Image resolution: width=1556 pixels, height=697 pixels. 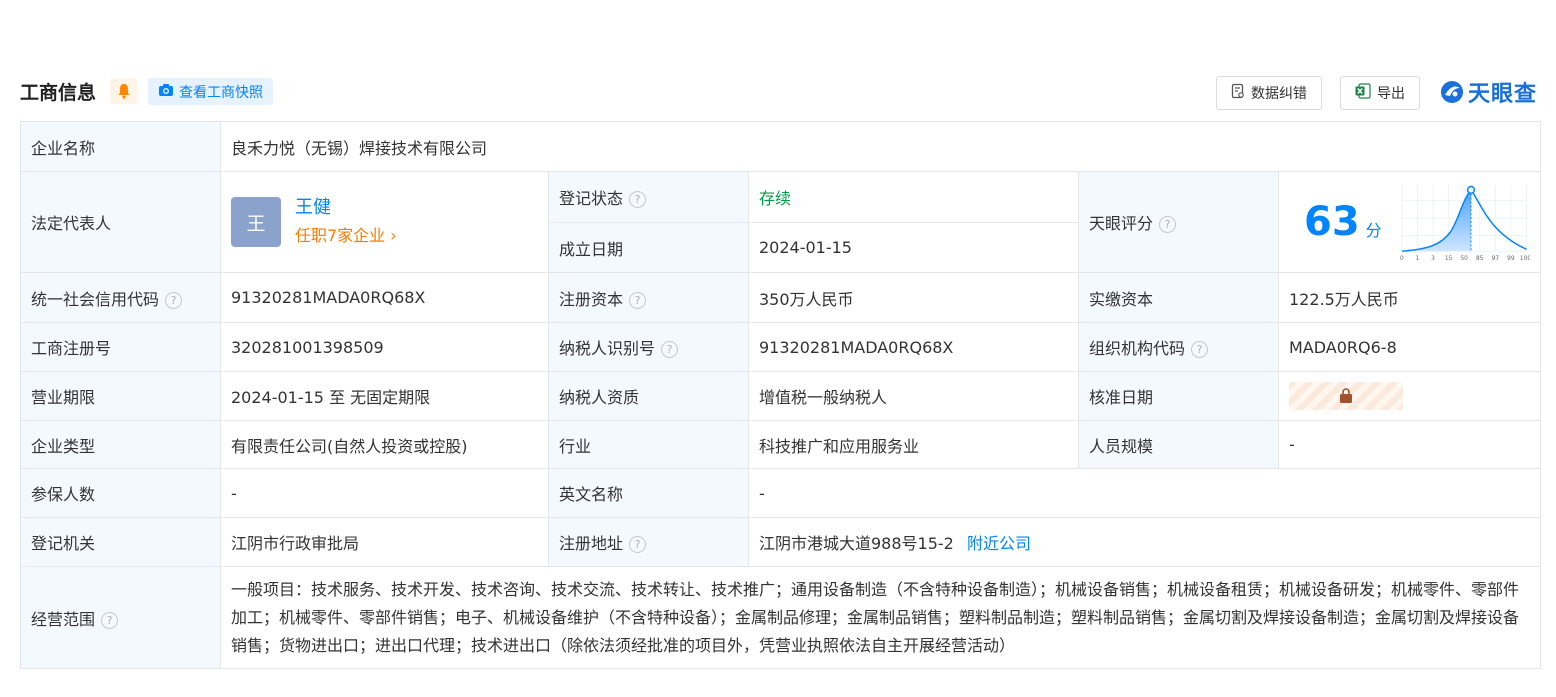 I want to click on reg-capital-label: 注册资本?, so click(x=648, y=297).